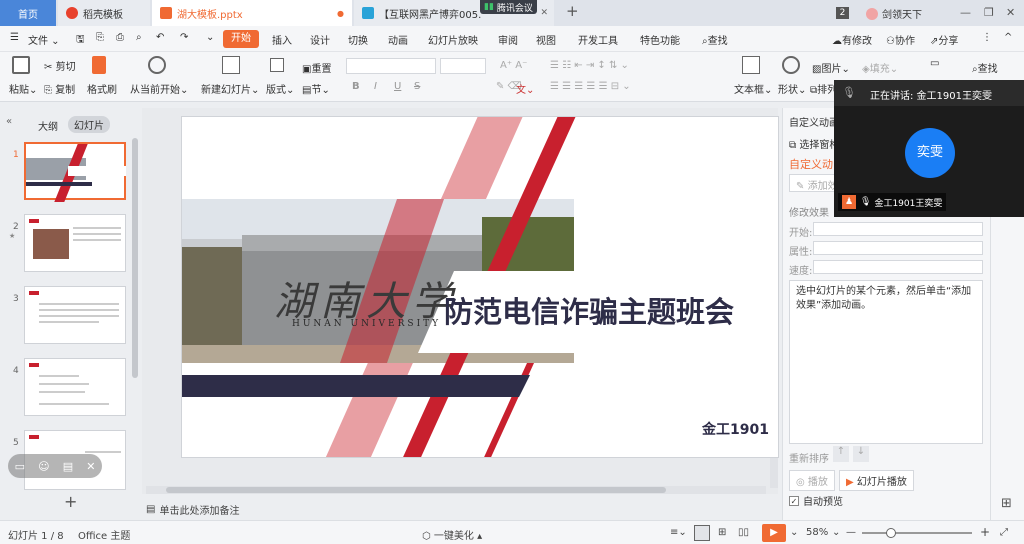 The height and width of the screenshot is (544, 1024). Describe the element at coordinates (230, 88) in the screenshot. I see `new-slide-button: 新建幻灯片⌄` at that location.